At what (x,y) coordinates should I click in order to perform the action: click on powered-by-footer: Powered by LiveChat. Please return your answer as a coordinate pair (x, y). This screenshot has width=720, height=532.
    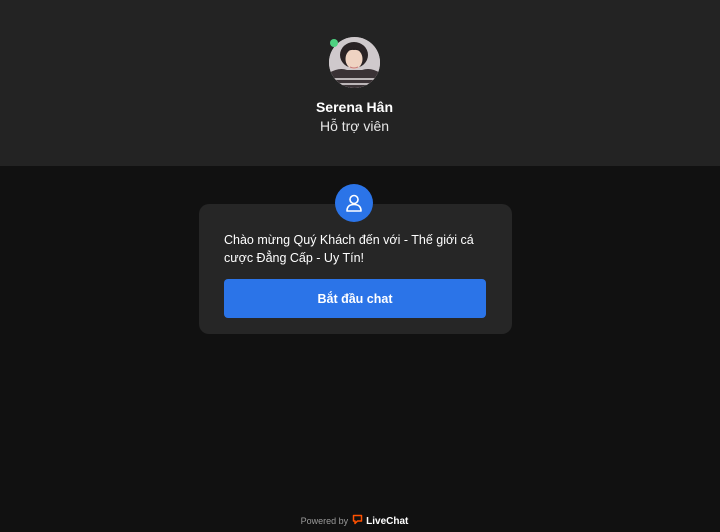
    Looking at the image, I should click on (354, 521).